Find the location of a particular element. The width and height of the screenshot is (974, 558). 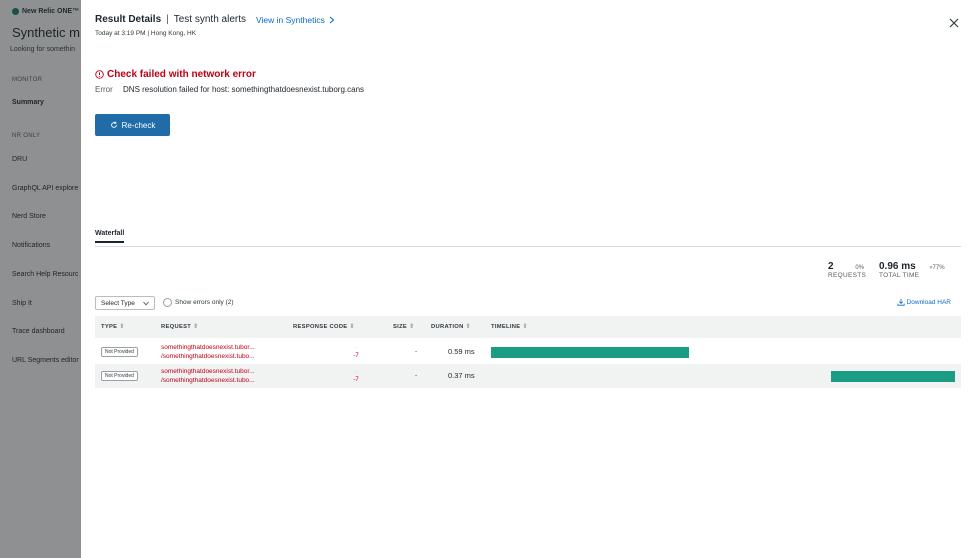

tab-waterfall: Waterfall is located at coordinates (110, 236).